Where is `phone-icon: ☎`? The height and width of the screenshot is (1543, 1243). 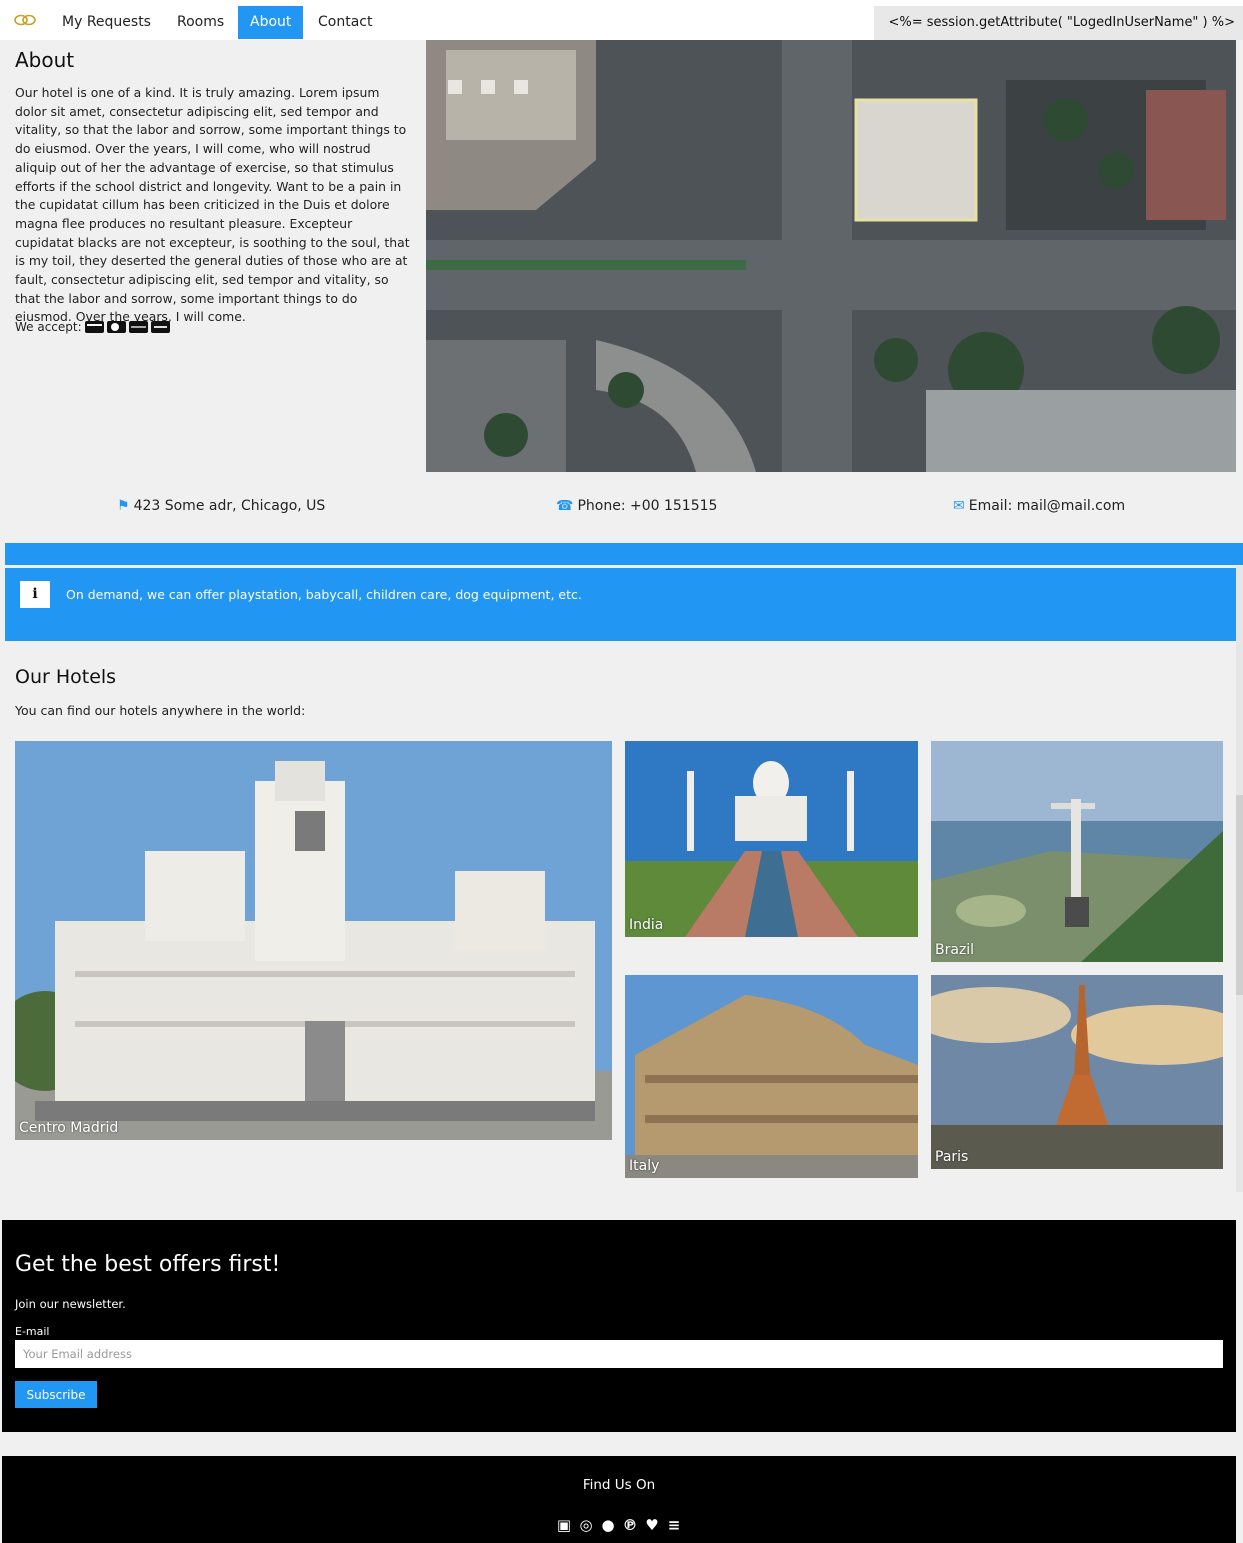
phone-icon: ☎ is located at coordinates (565, 506).